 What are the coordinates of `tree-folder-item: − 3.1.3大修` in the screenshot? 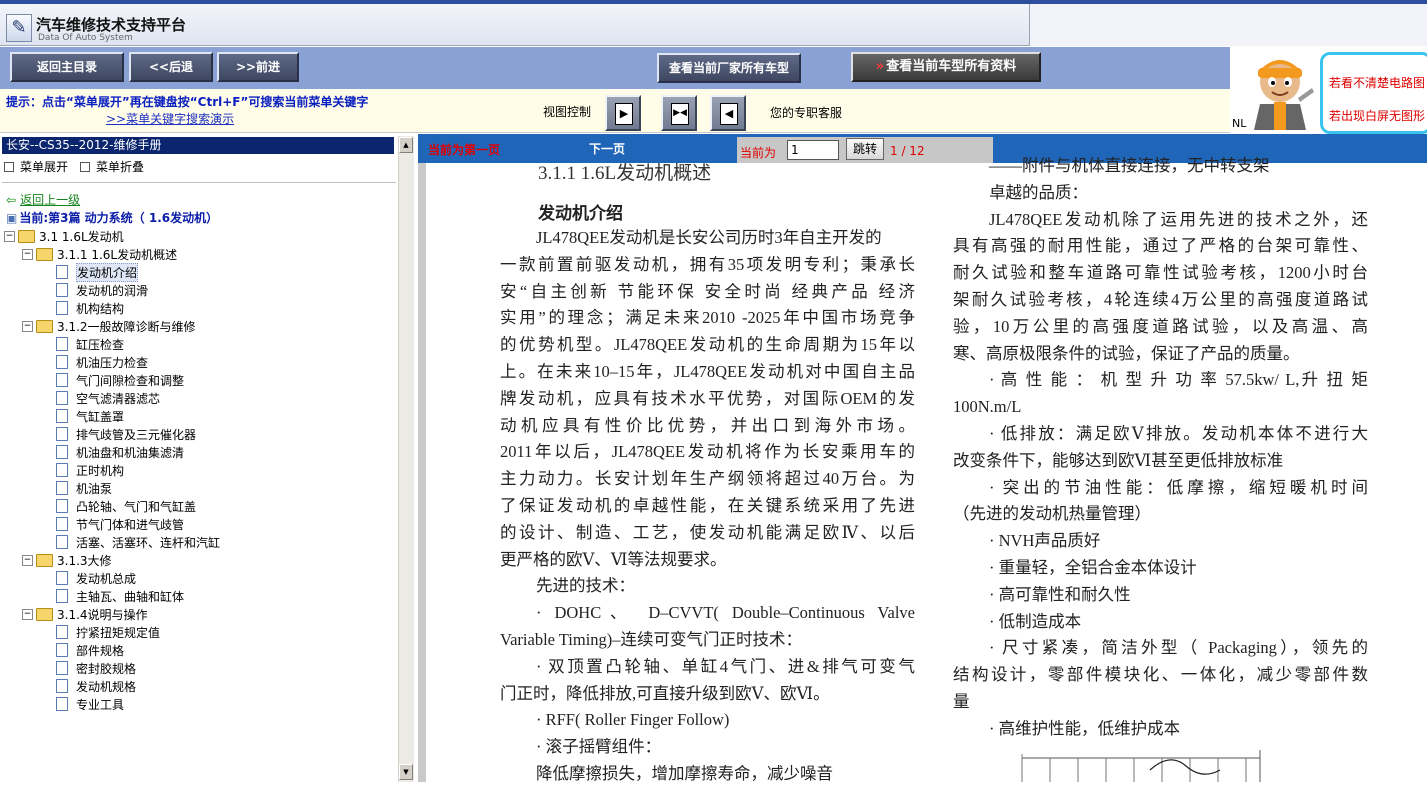 It's located at (200, 560).